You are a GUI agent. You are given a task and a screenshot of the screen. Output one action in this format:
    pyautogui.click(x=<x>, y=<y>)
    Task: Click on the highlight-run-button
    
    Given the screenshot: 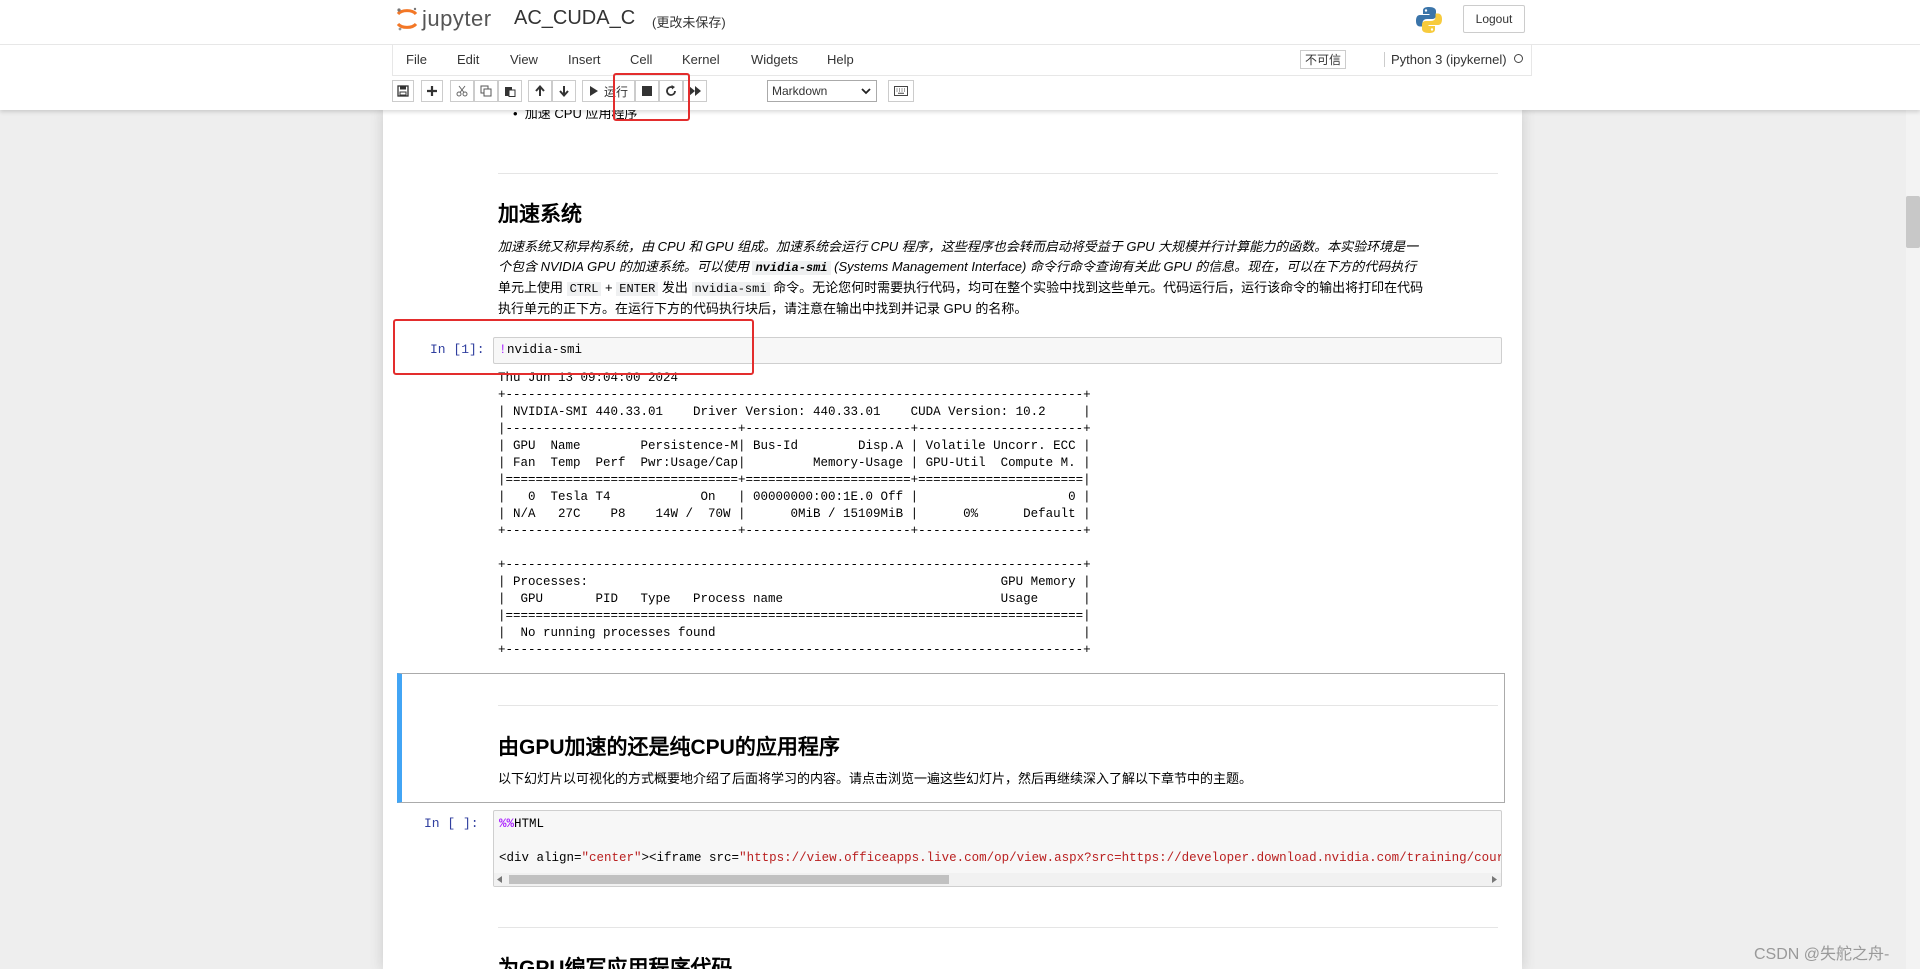 What is the action you would take?
    pyautogui.click(x=651, y=97)
    